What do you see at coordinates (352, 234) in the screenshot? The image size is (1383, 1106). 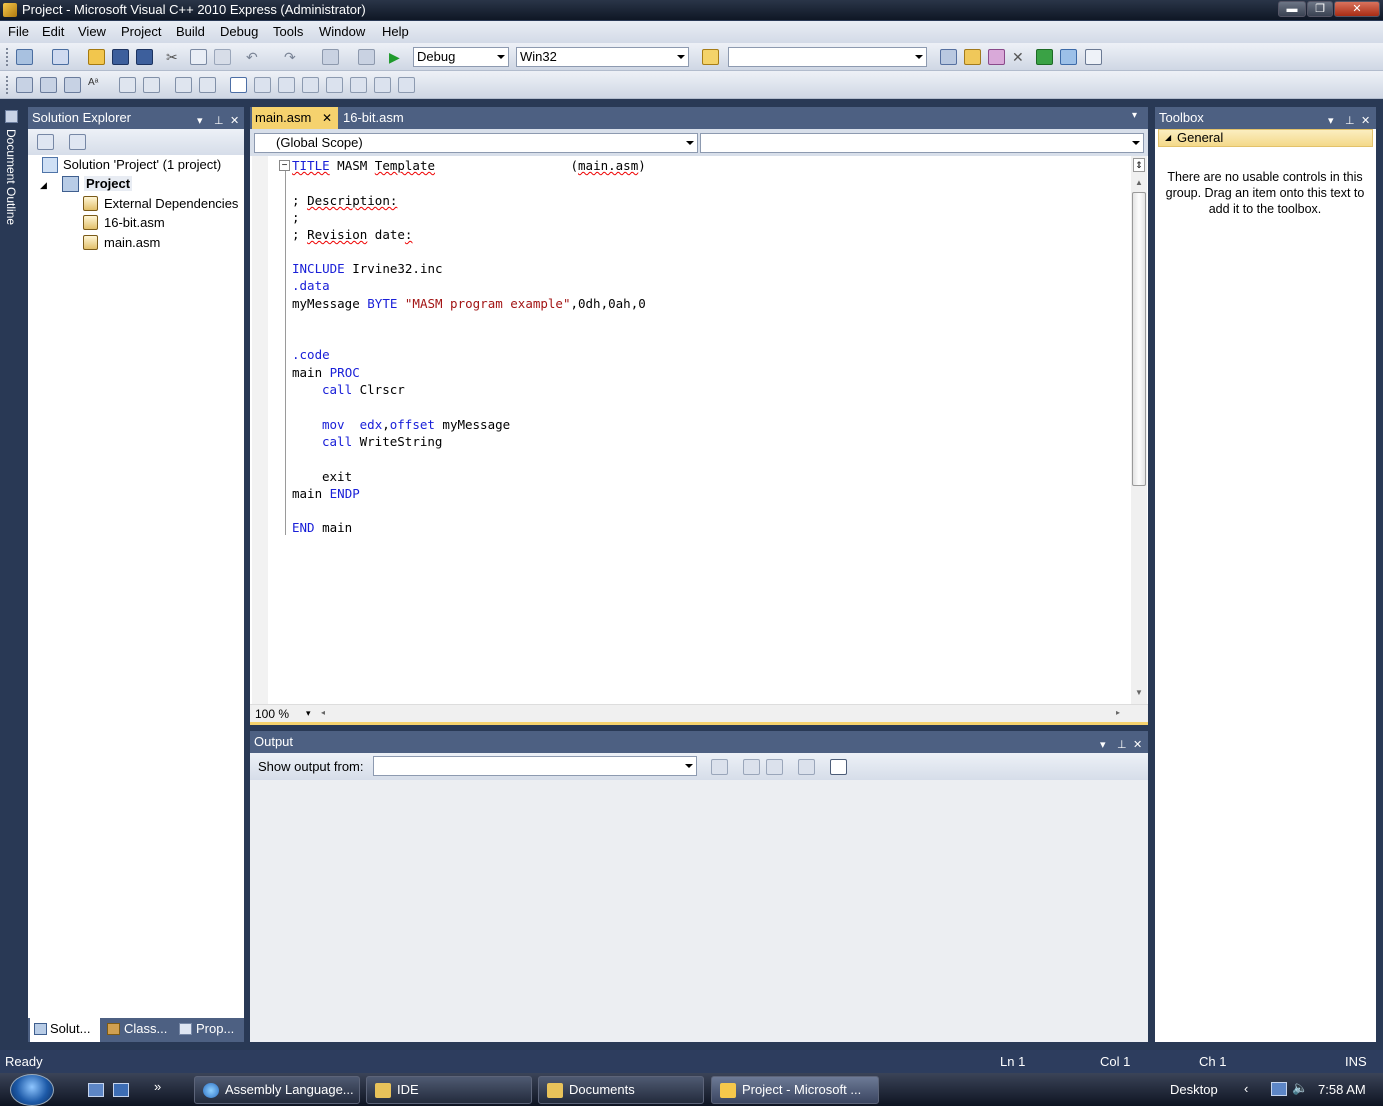 I see `code-line-revision: ; Revision date:` at bounding box center [352, 234].